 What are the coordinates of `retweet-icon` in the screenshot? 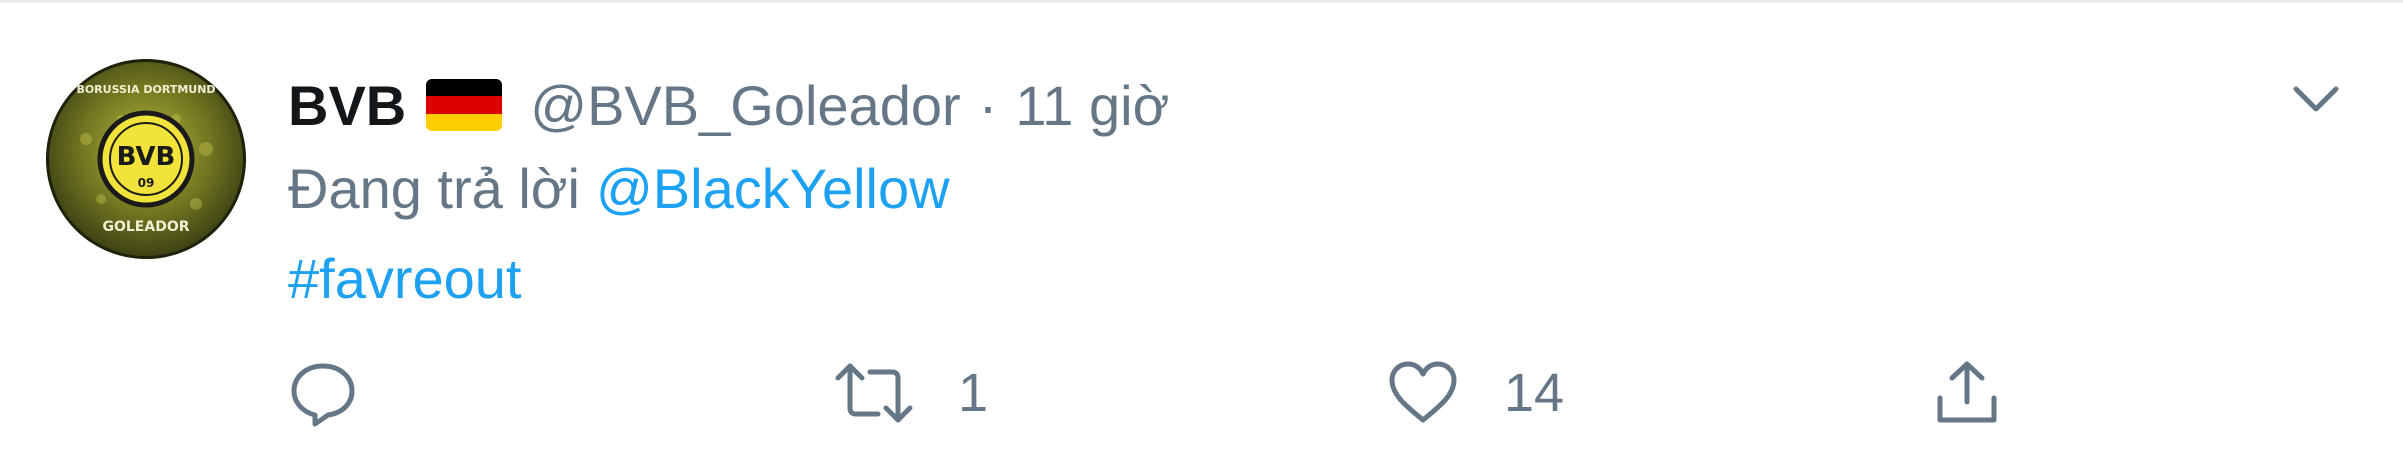 It's located at (874, 393).